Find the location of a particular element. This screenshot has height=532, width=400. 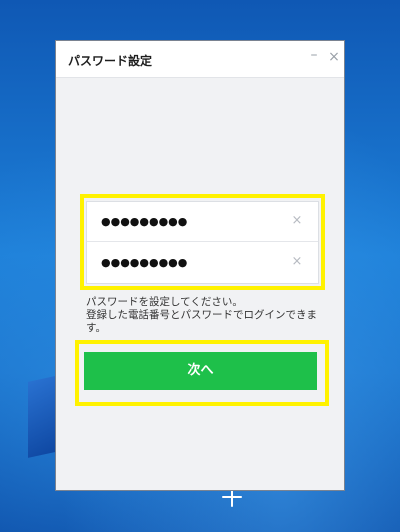

password-value: ●●●●●●●●● is located at coordinates (144, 221).